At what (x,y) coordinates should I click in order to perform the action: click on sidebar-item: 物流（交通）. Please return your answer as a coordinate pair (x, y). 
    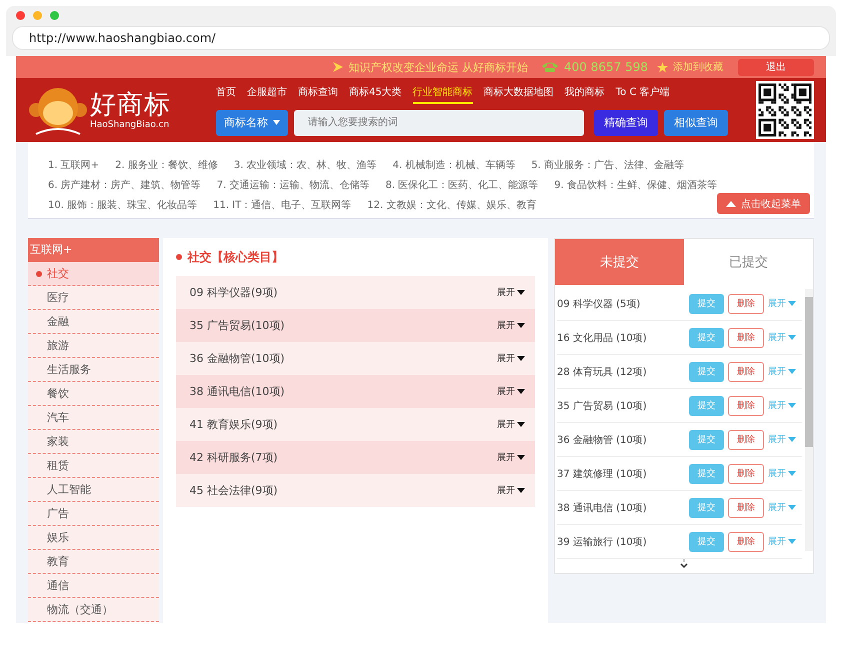
    Looking at the image, I should click on (94, 610).